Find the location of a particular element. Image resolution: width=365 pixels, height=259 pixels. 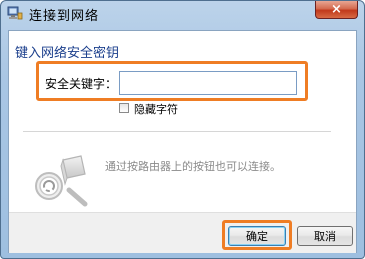

hide-characters-label: 隐藏字符 is located at coordinates (156, 109).